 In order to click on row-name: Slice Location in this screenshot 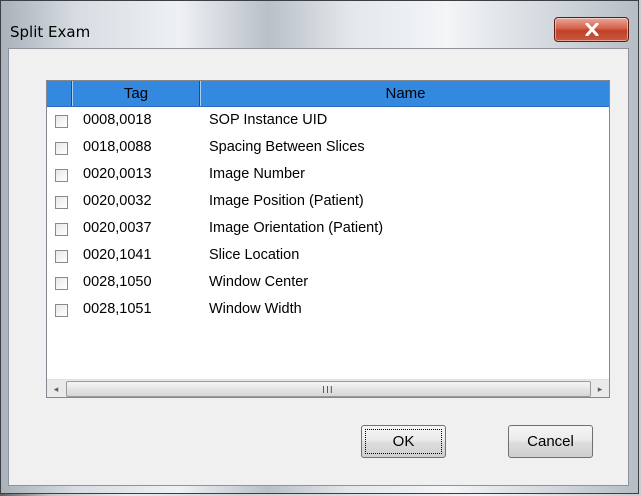, I will do `click(254, 255)`.